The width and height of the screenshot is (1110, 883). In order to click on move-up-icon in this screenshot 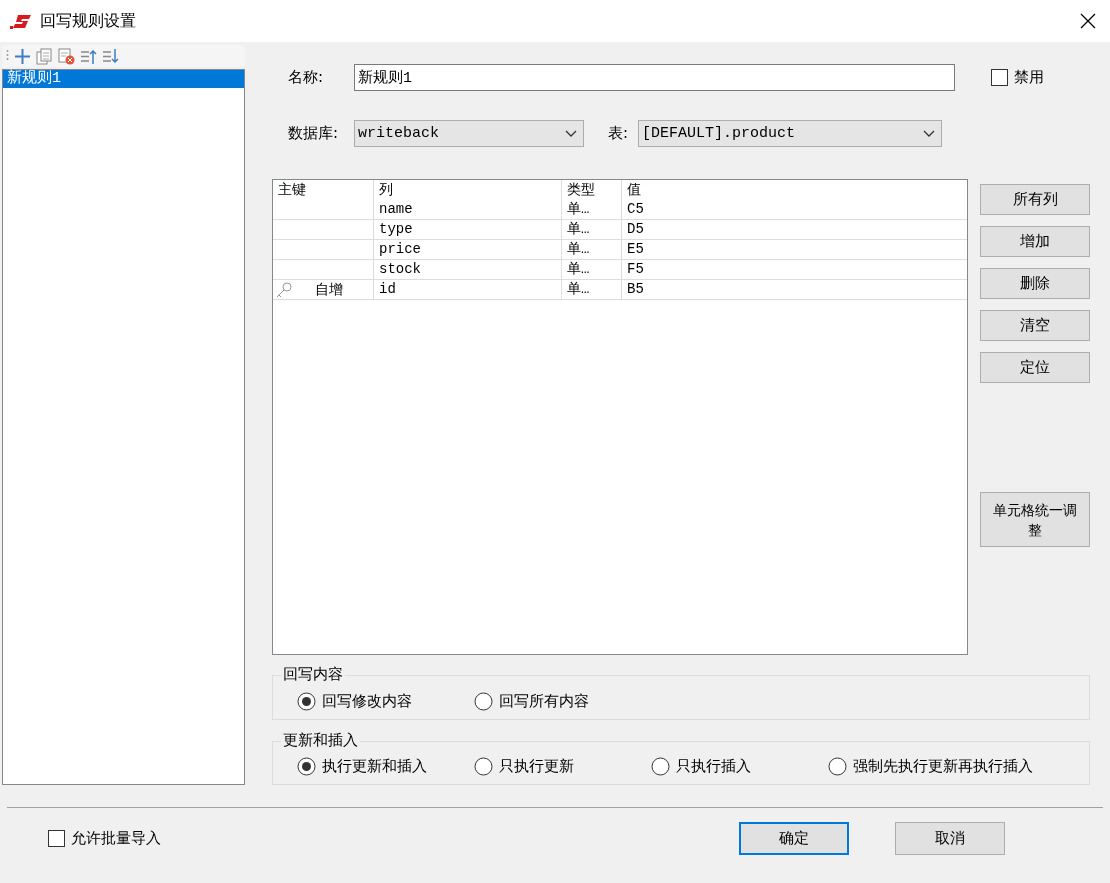, I will do `click(88, 56)`.